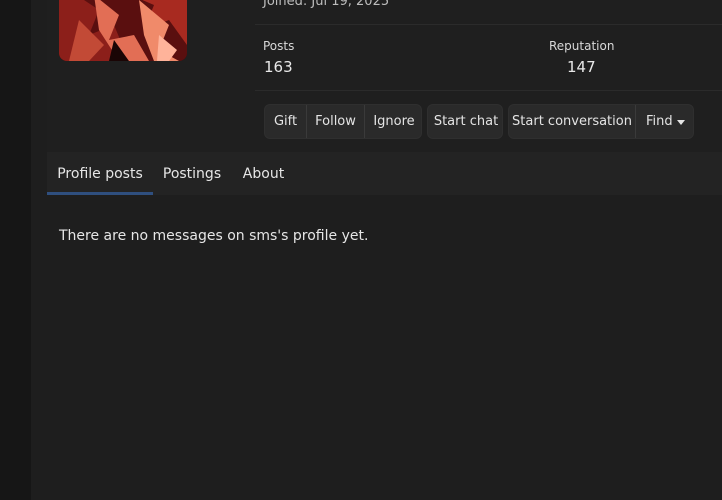  What do you see at coordinates (326, 4) in the screenshot?
I see `joined-date: Joined: Jul 19, 2025` at bounding box center [326, 4].